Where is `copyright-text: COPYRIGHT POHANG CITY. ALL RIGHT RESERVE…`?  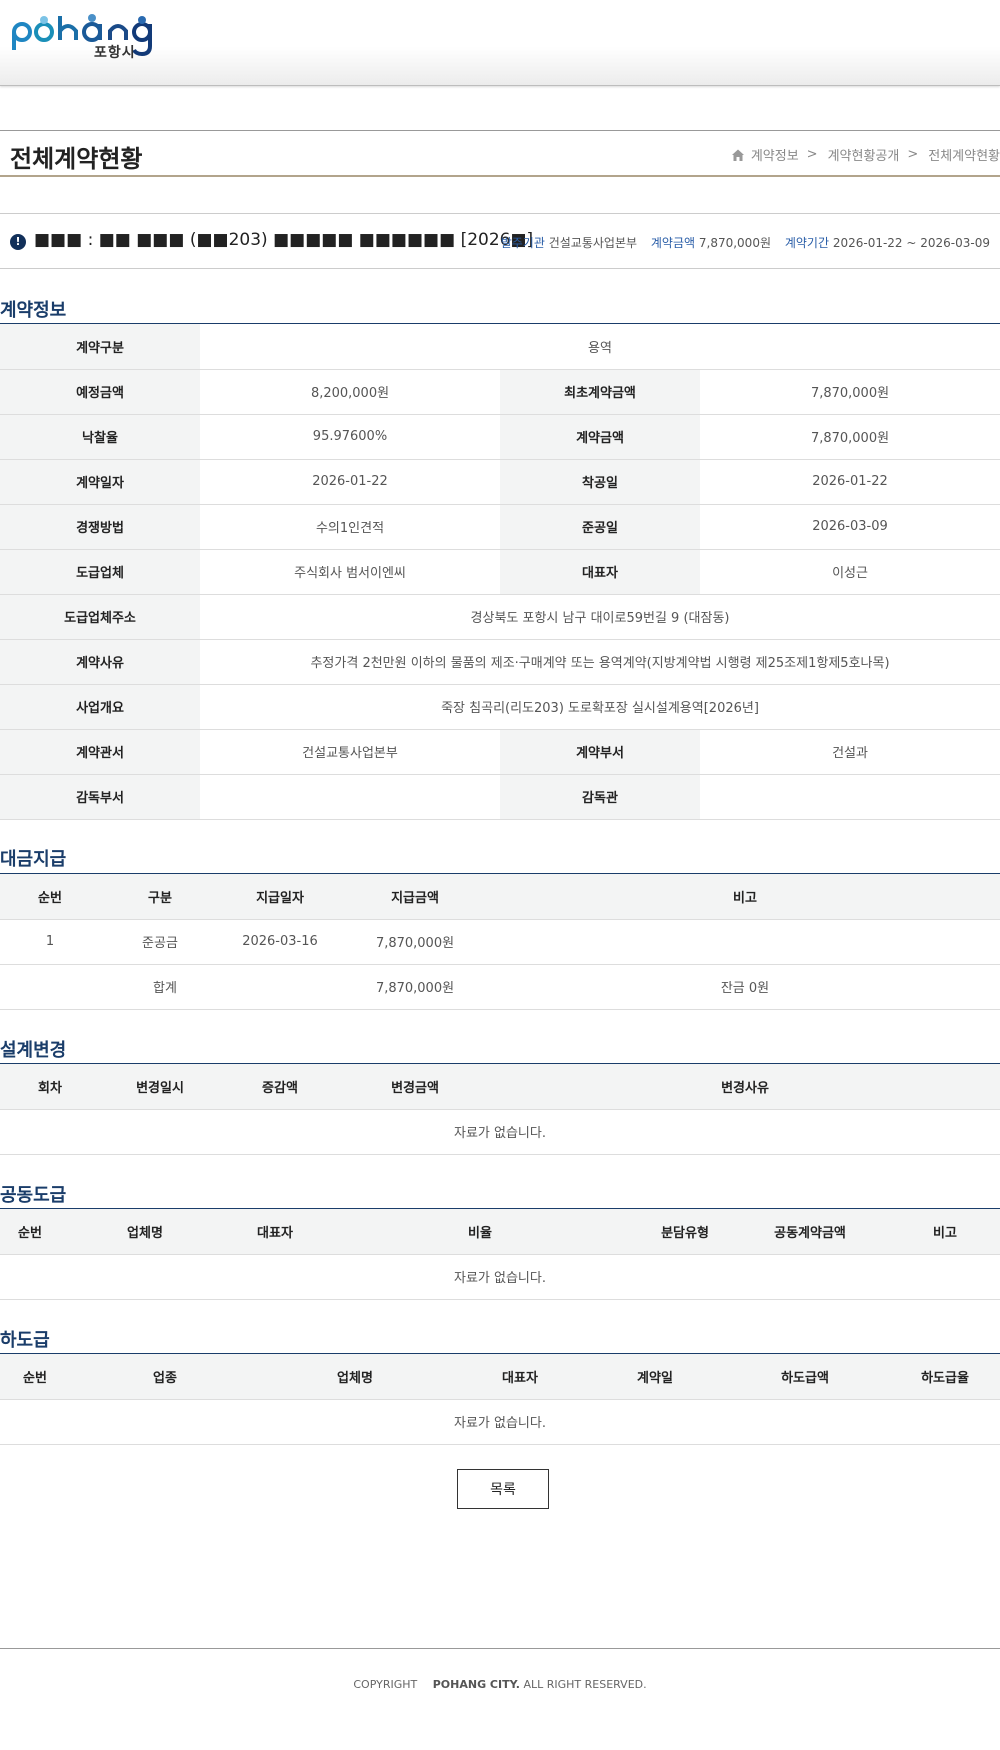 copyright-text: COPYRIGHT POHANG CITY. ALL RIGHT RESERVE… is located at coordinates (500, 1684).